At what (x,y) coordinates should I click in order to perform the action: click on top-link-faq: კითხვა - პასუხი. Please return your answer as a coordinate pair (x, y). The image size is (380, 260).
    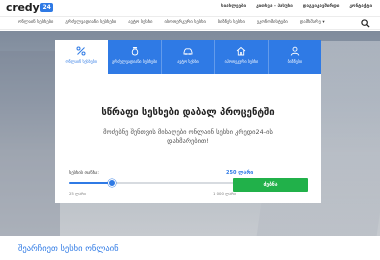
    Looking at the image, I should click on (274, 6).